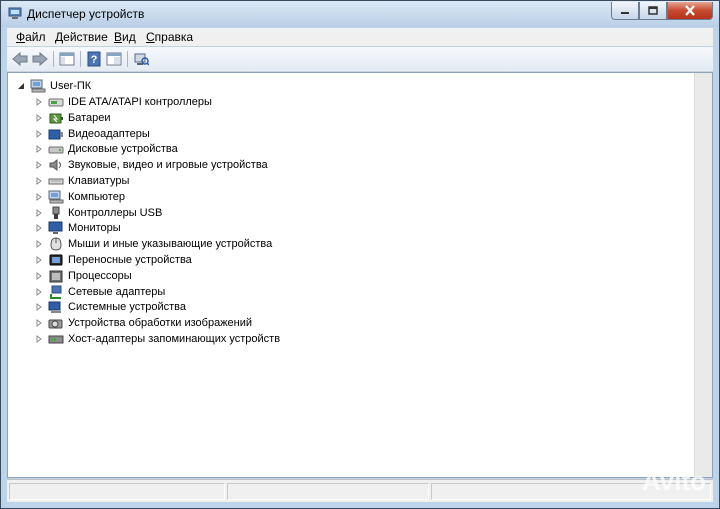  What do you see at coordinates (96, 196) in the screenshot?
I see `tree-item-label: Компьютер` at bounding box center [96, 196].